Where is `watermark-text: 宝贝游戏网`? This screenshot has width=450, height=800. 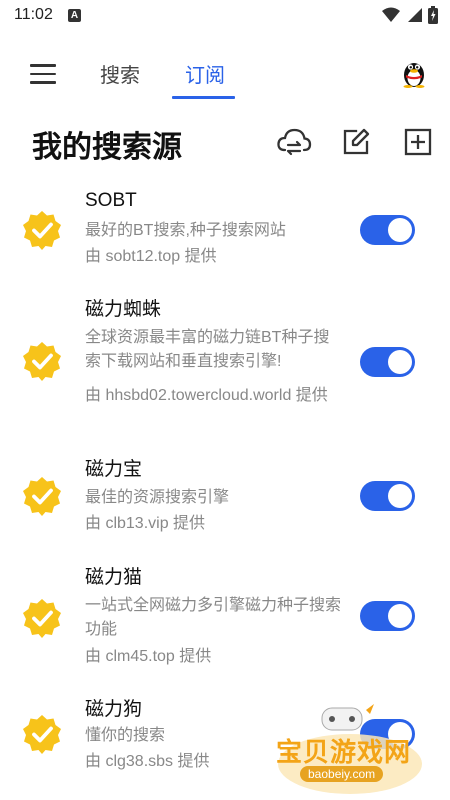
watermark-text: 宝贝游戏网 is located at coordinates (344, 753).